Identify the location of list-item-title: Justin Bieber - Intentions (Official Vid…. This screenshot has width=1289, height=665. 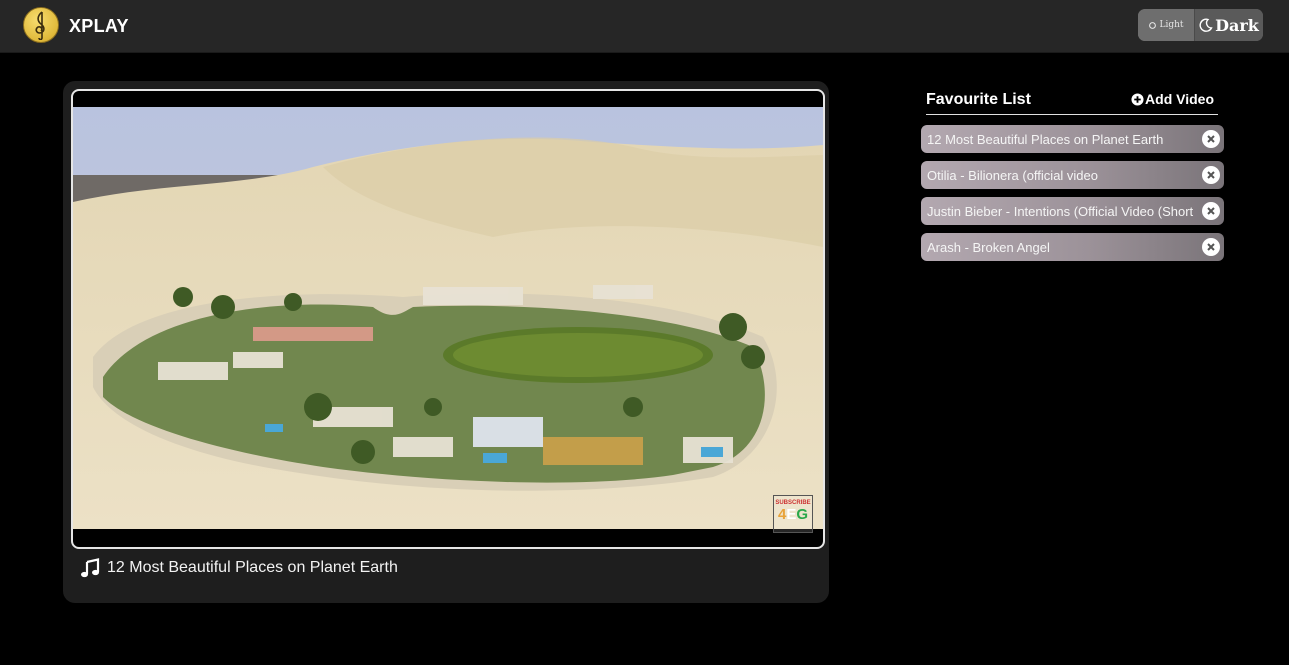
(1060, 211).